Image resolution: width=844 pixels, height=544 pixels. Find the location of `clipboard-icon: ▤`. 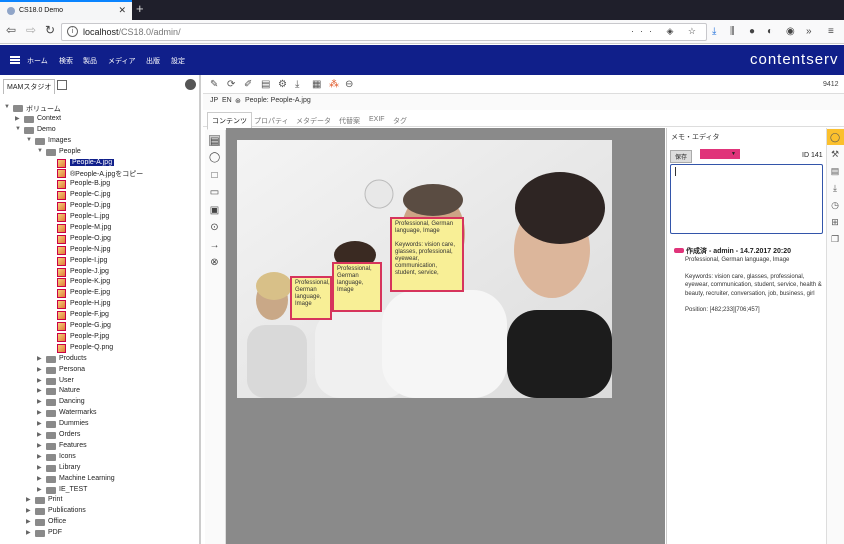

clipboard-icon: ▤ is located at coordinates (835, 171).